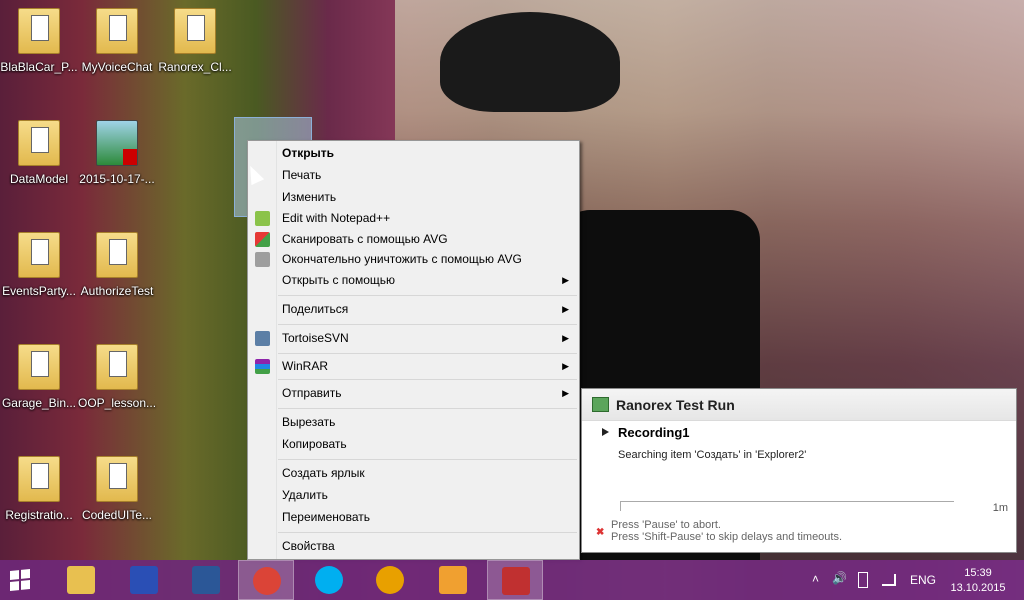 The width and height of the screenshot is (1024, 600). What do you see at coordinates (413, 546) in the screenshot?
I see `menu-item-properties: Свойства` at bounding box center [413, 546].